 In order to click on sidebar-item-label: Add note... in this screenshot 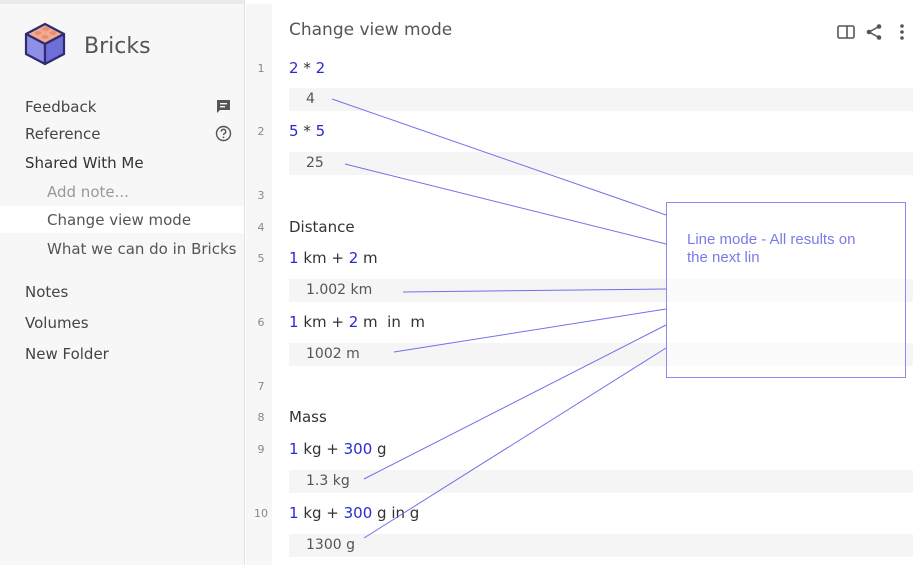, I will do `click(88, 191)`.